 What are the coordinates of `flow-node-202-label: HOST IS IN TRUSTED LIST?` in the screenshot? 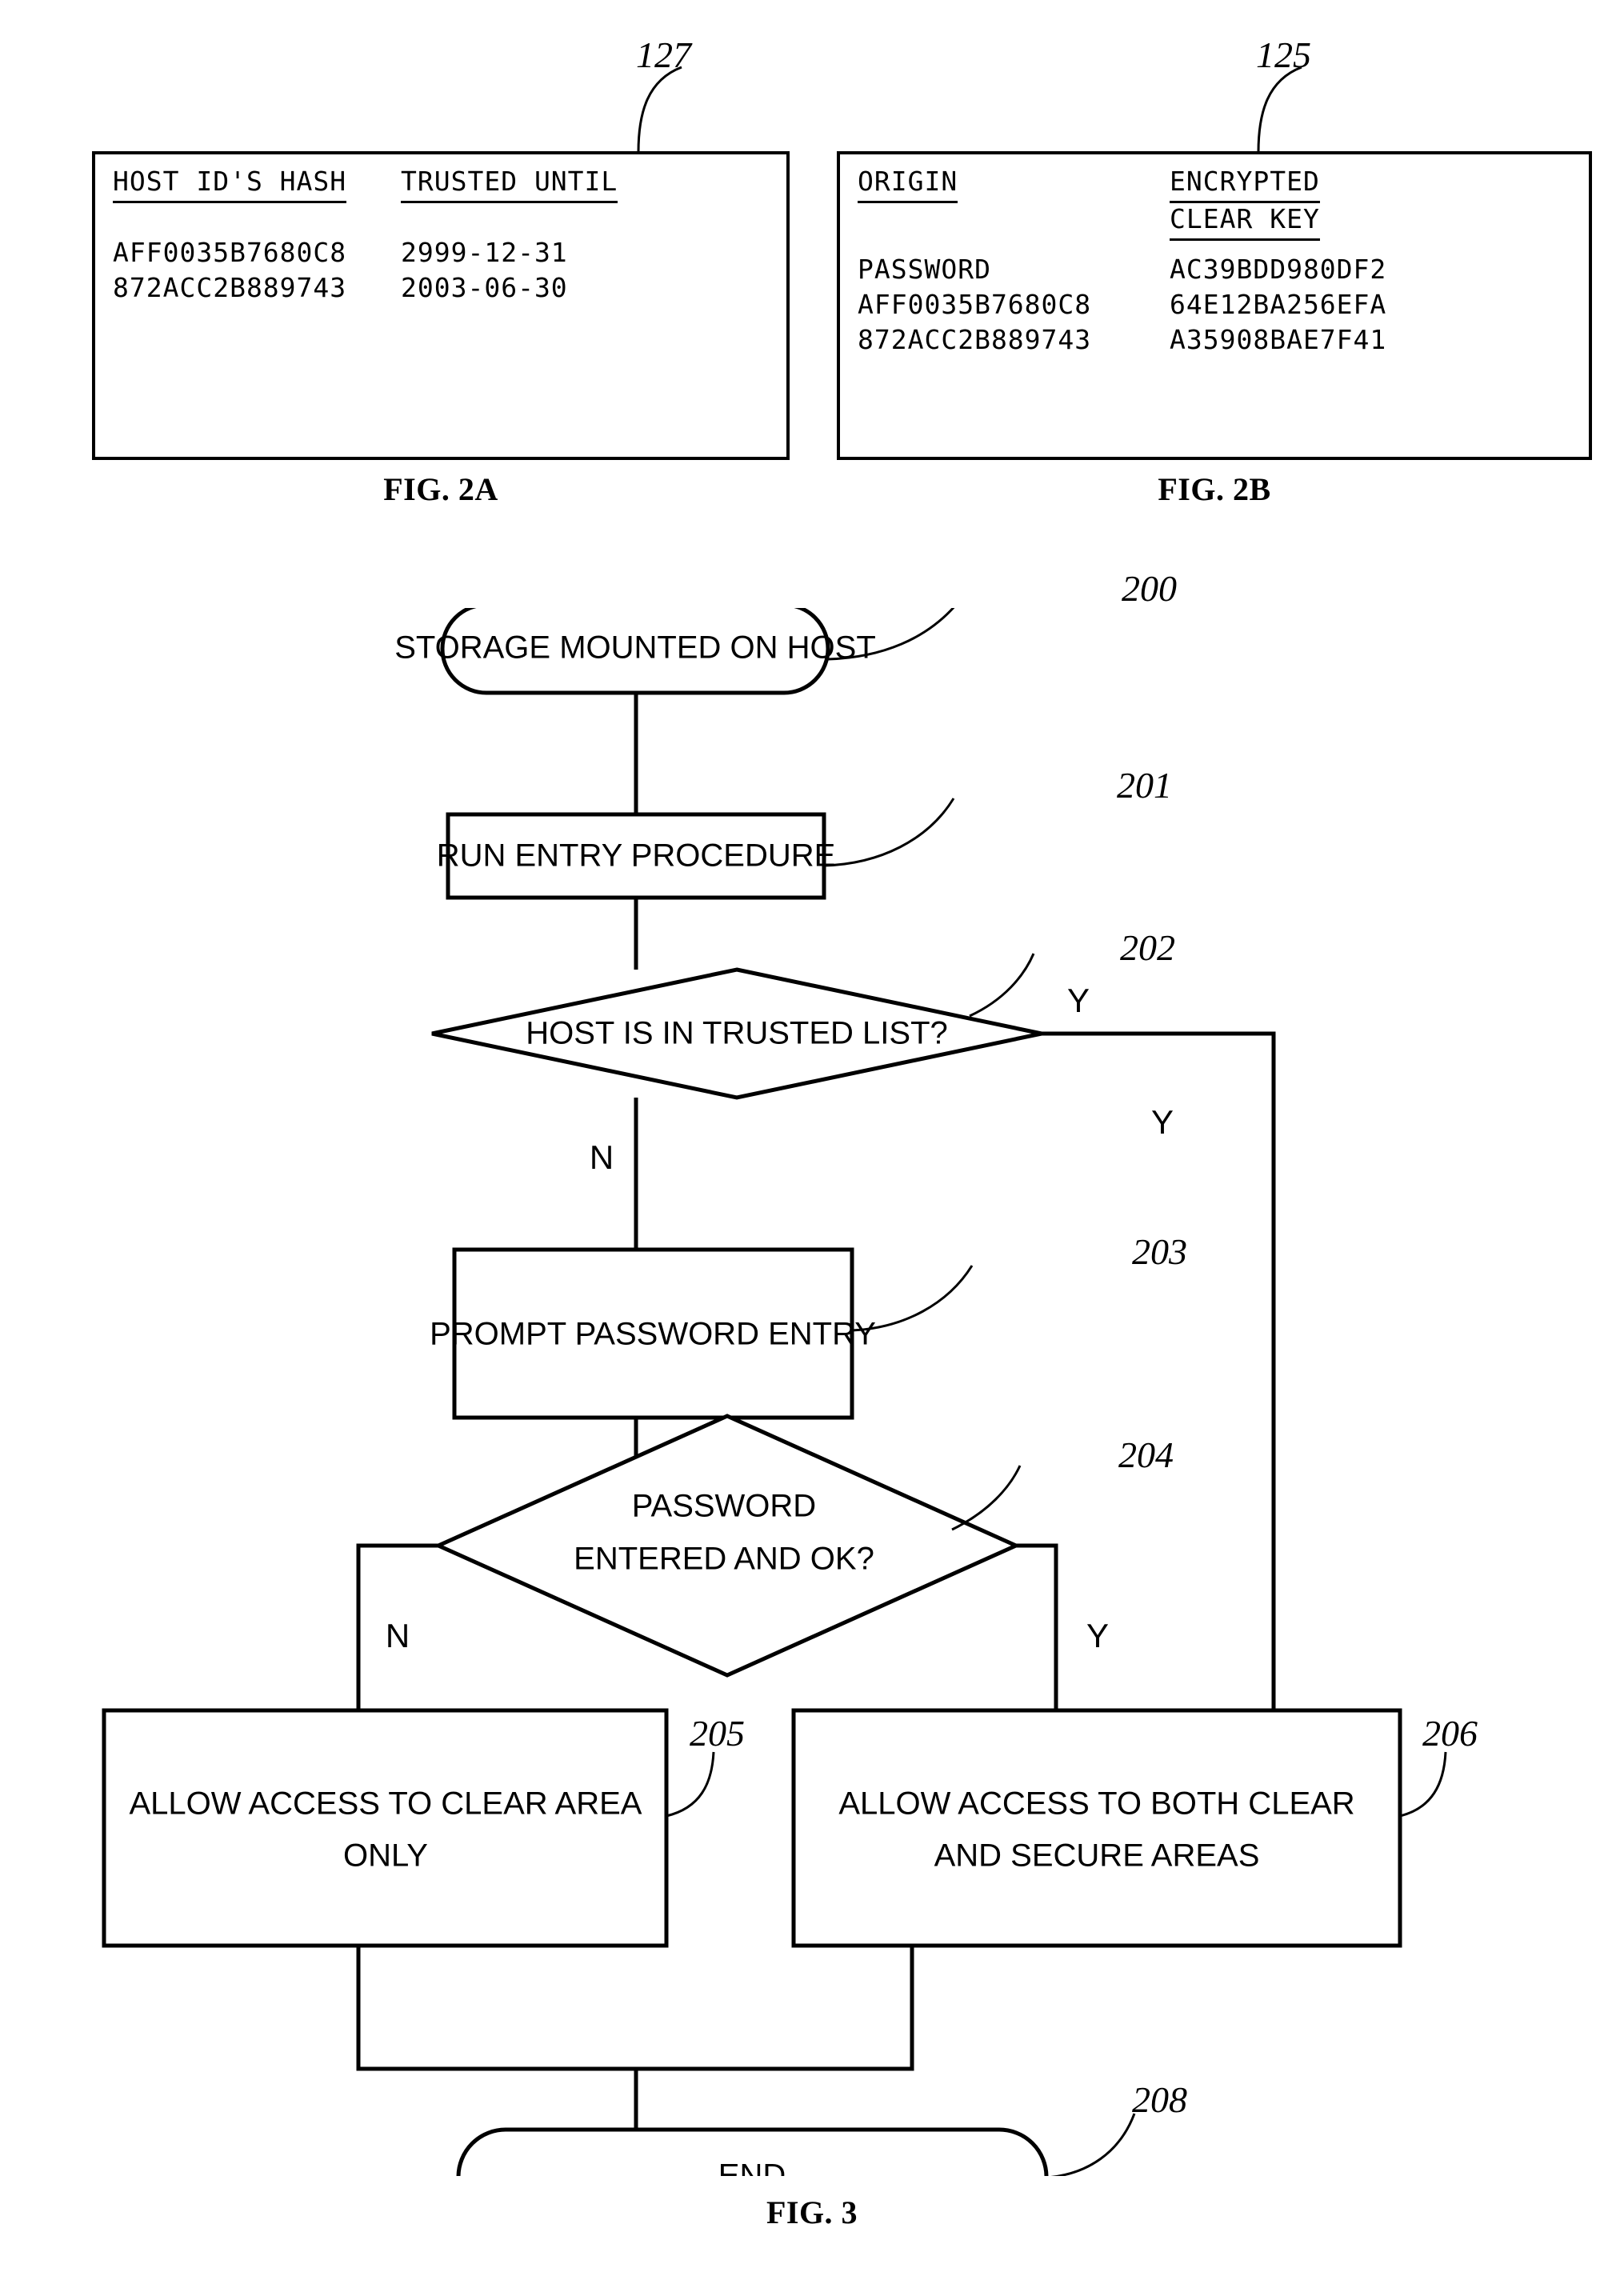 It's located at (737, 1033).